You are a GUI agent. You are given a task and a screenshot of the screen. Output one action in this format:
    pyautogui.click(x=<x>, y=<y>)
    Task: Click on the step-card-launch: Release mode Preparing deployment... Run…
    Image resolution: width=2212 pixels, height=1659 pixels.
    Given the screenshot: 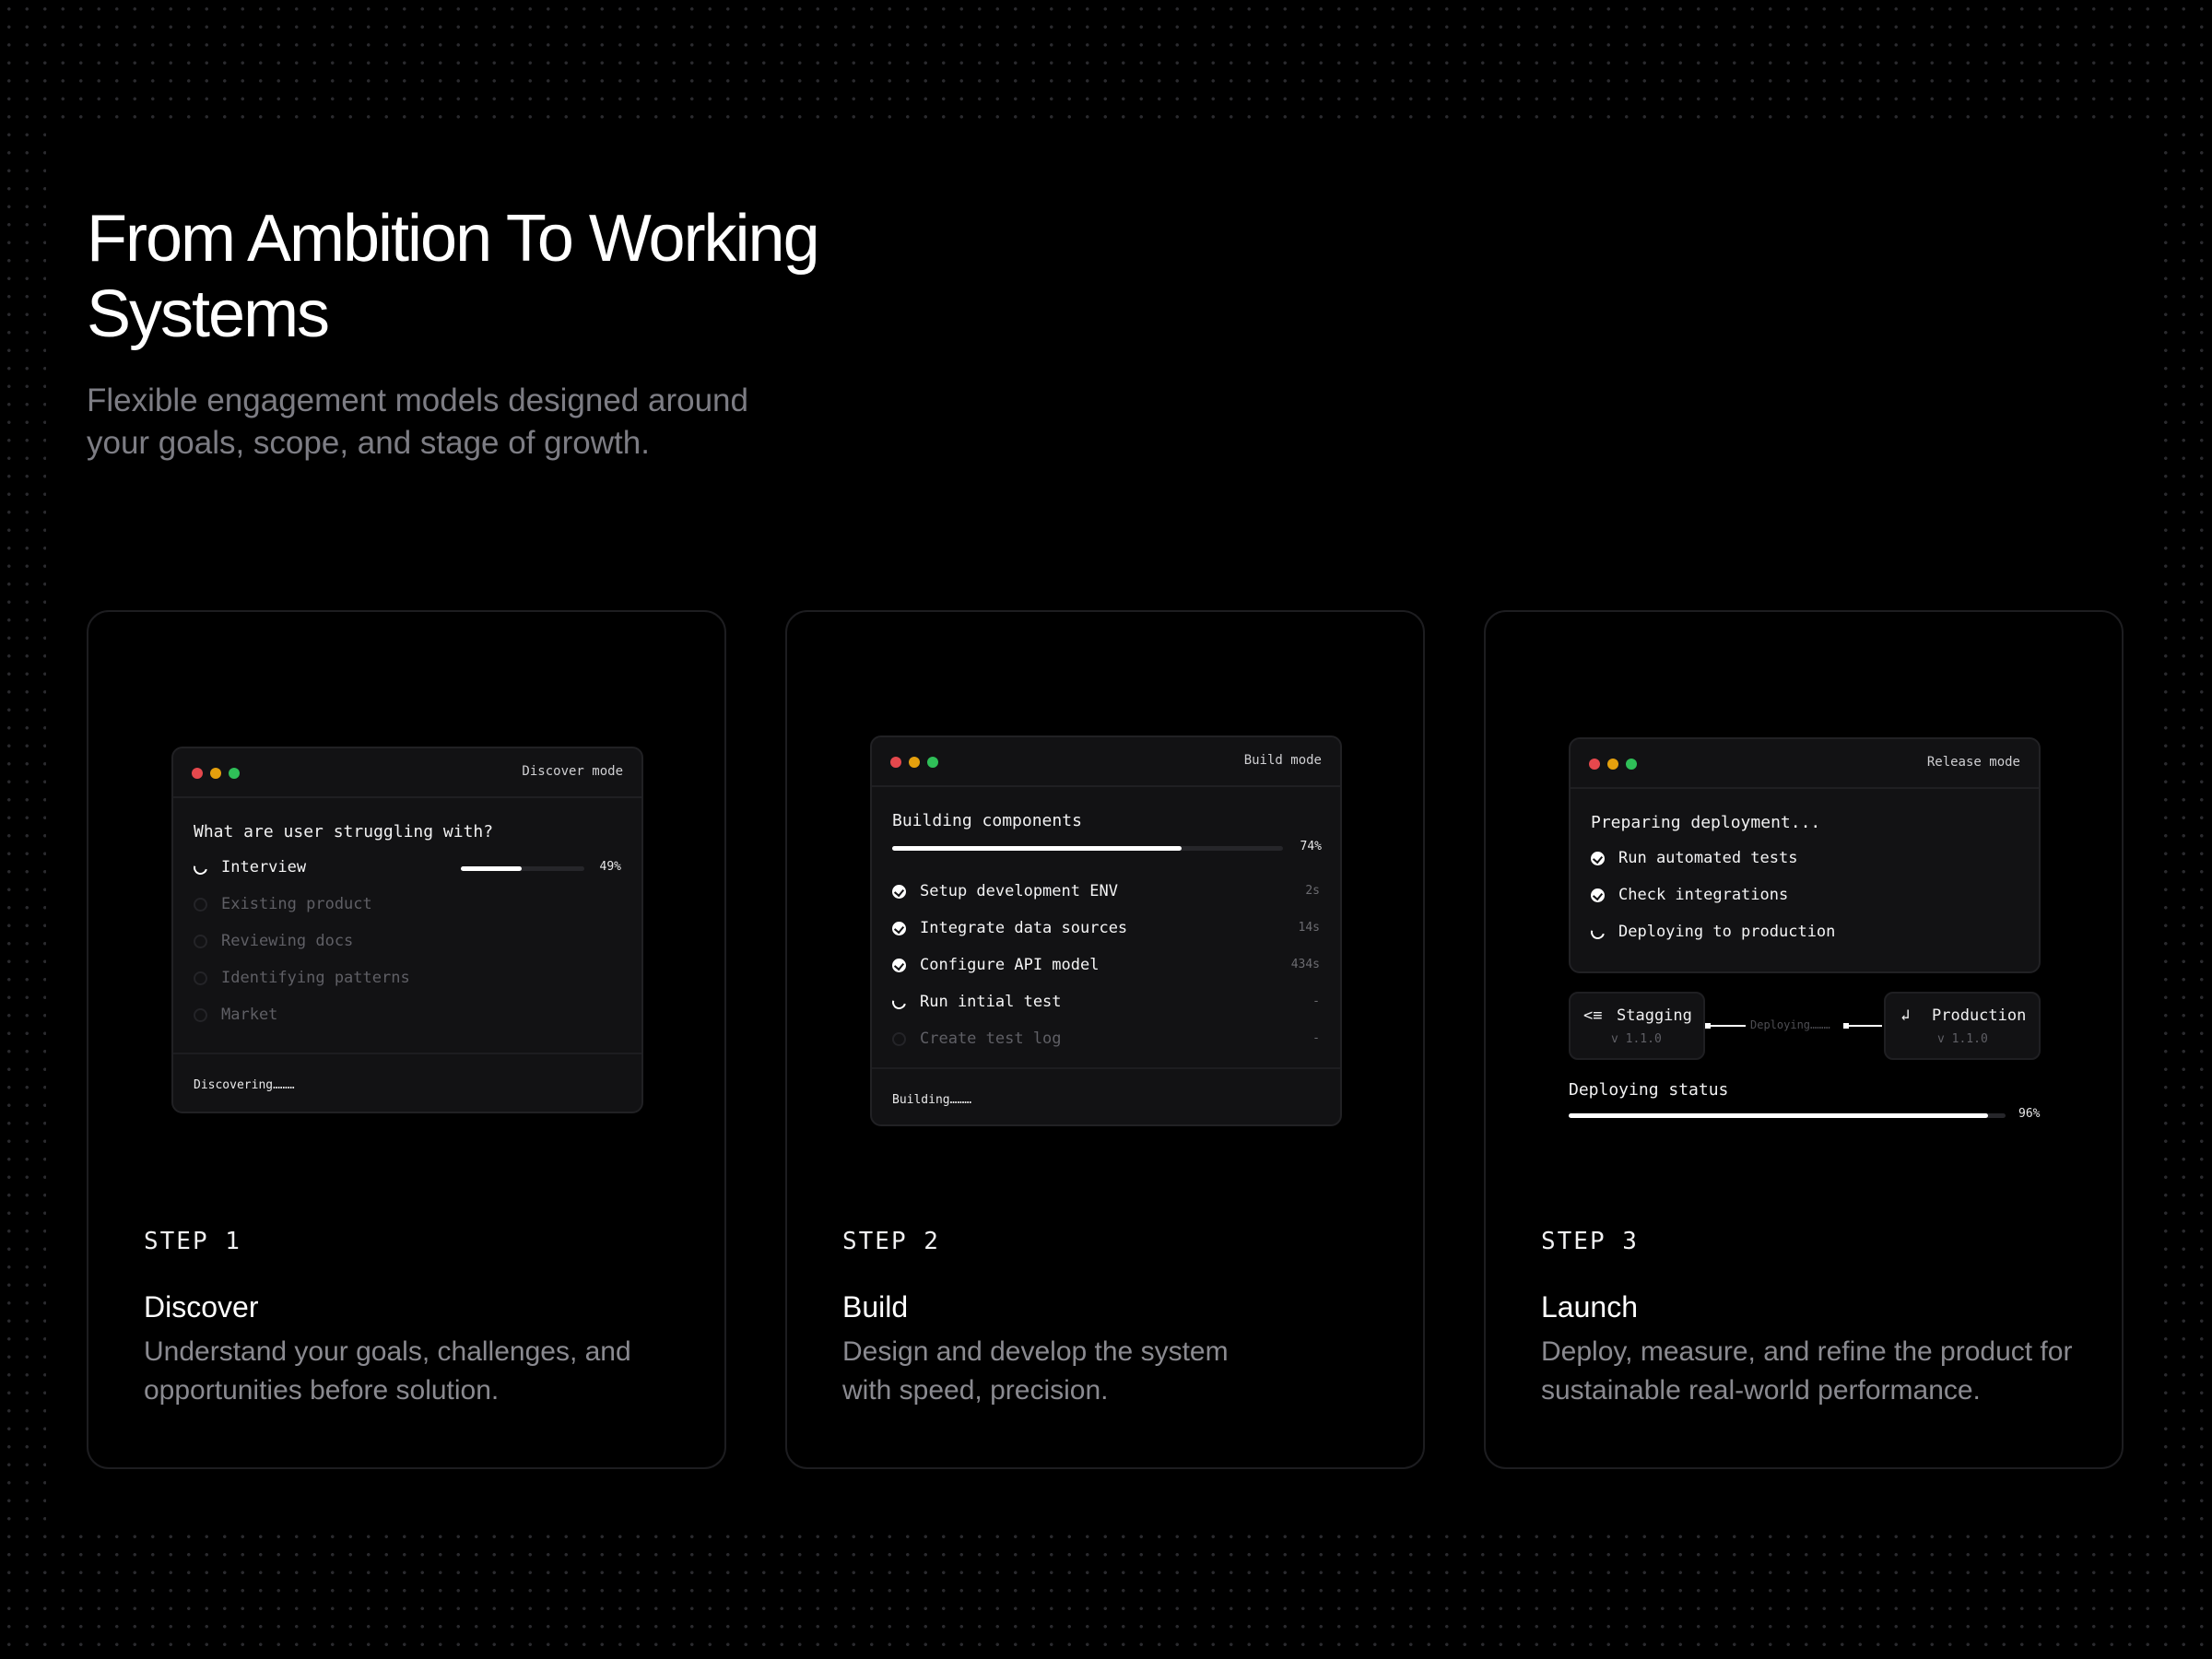 What is the action you would take?
    pyautogui.click(x=1804, y=1039)
    